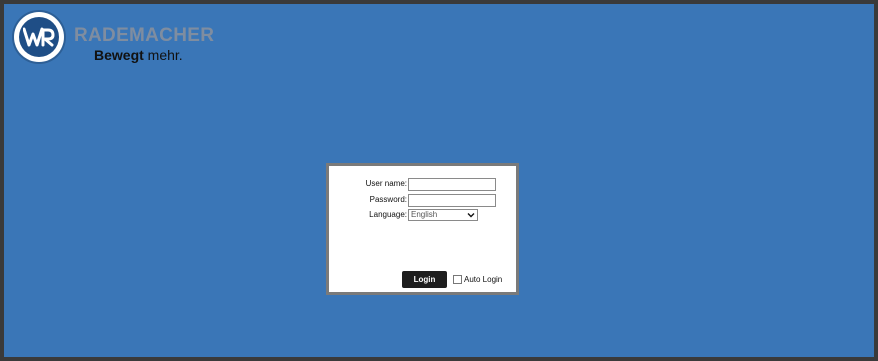 This screenshot has height=361, width=878. Describe the element at coordinates (471, 215) in the screenshot. I see `chevron-down-icon` at that location.